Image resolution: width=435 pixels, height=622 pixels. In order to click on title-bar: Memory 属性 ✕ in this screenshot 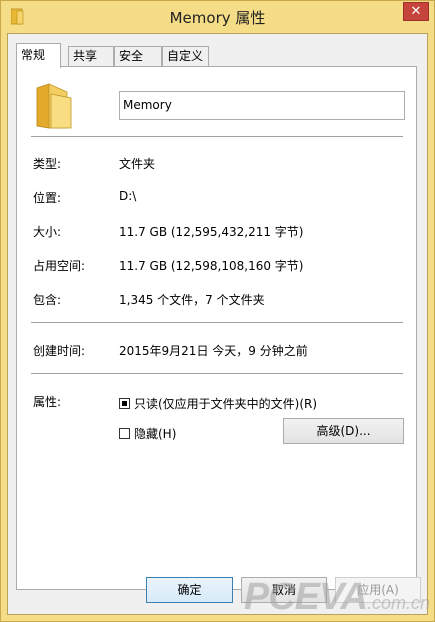, I will do `click(217, 16)`.